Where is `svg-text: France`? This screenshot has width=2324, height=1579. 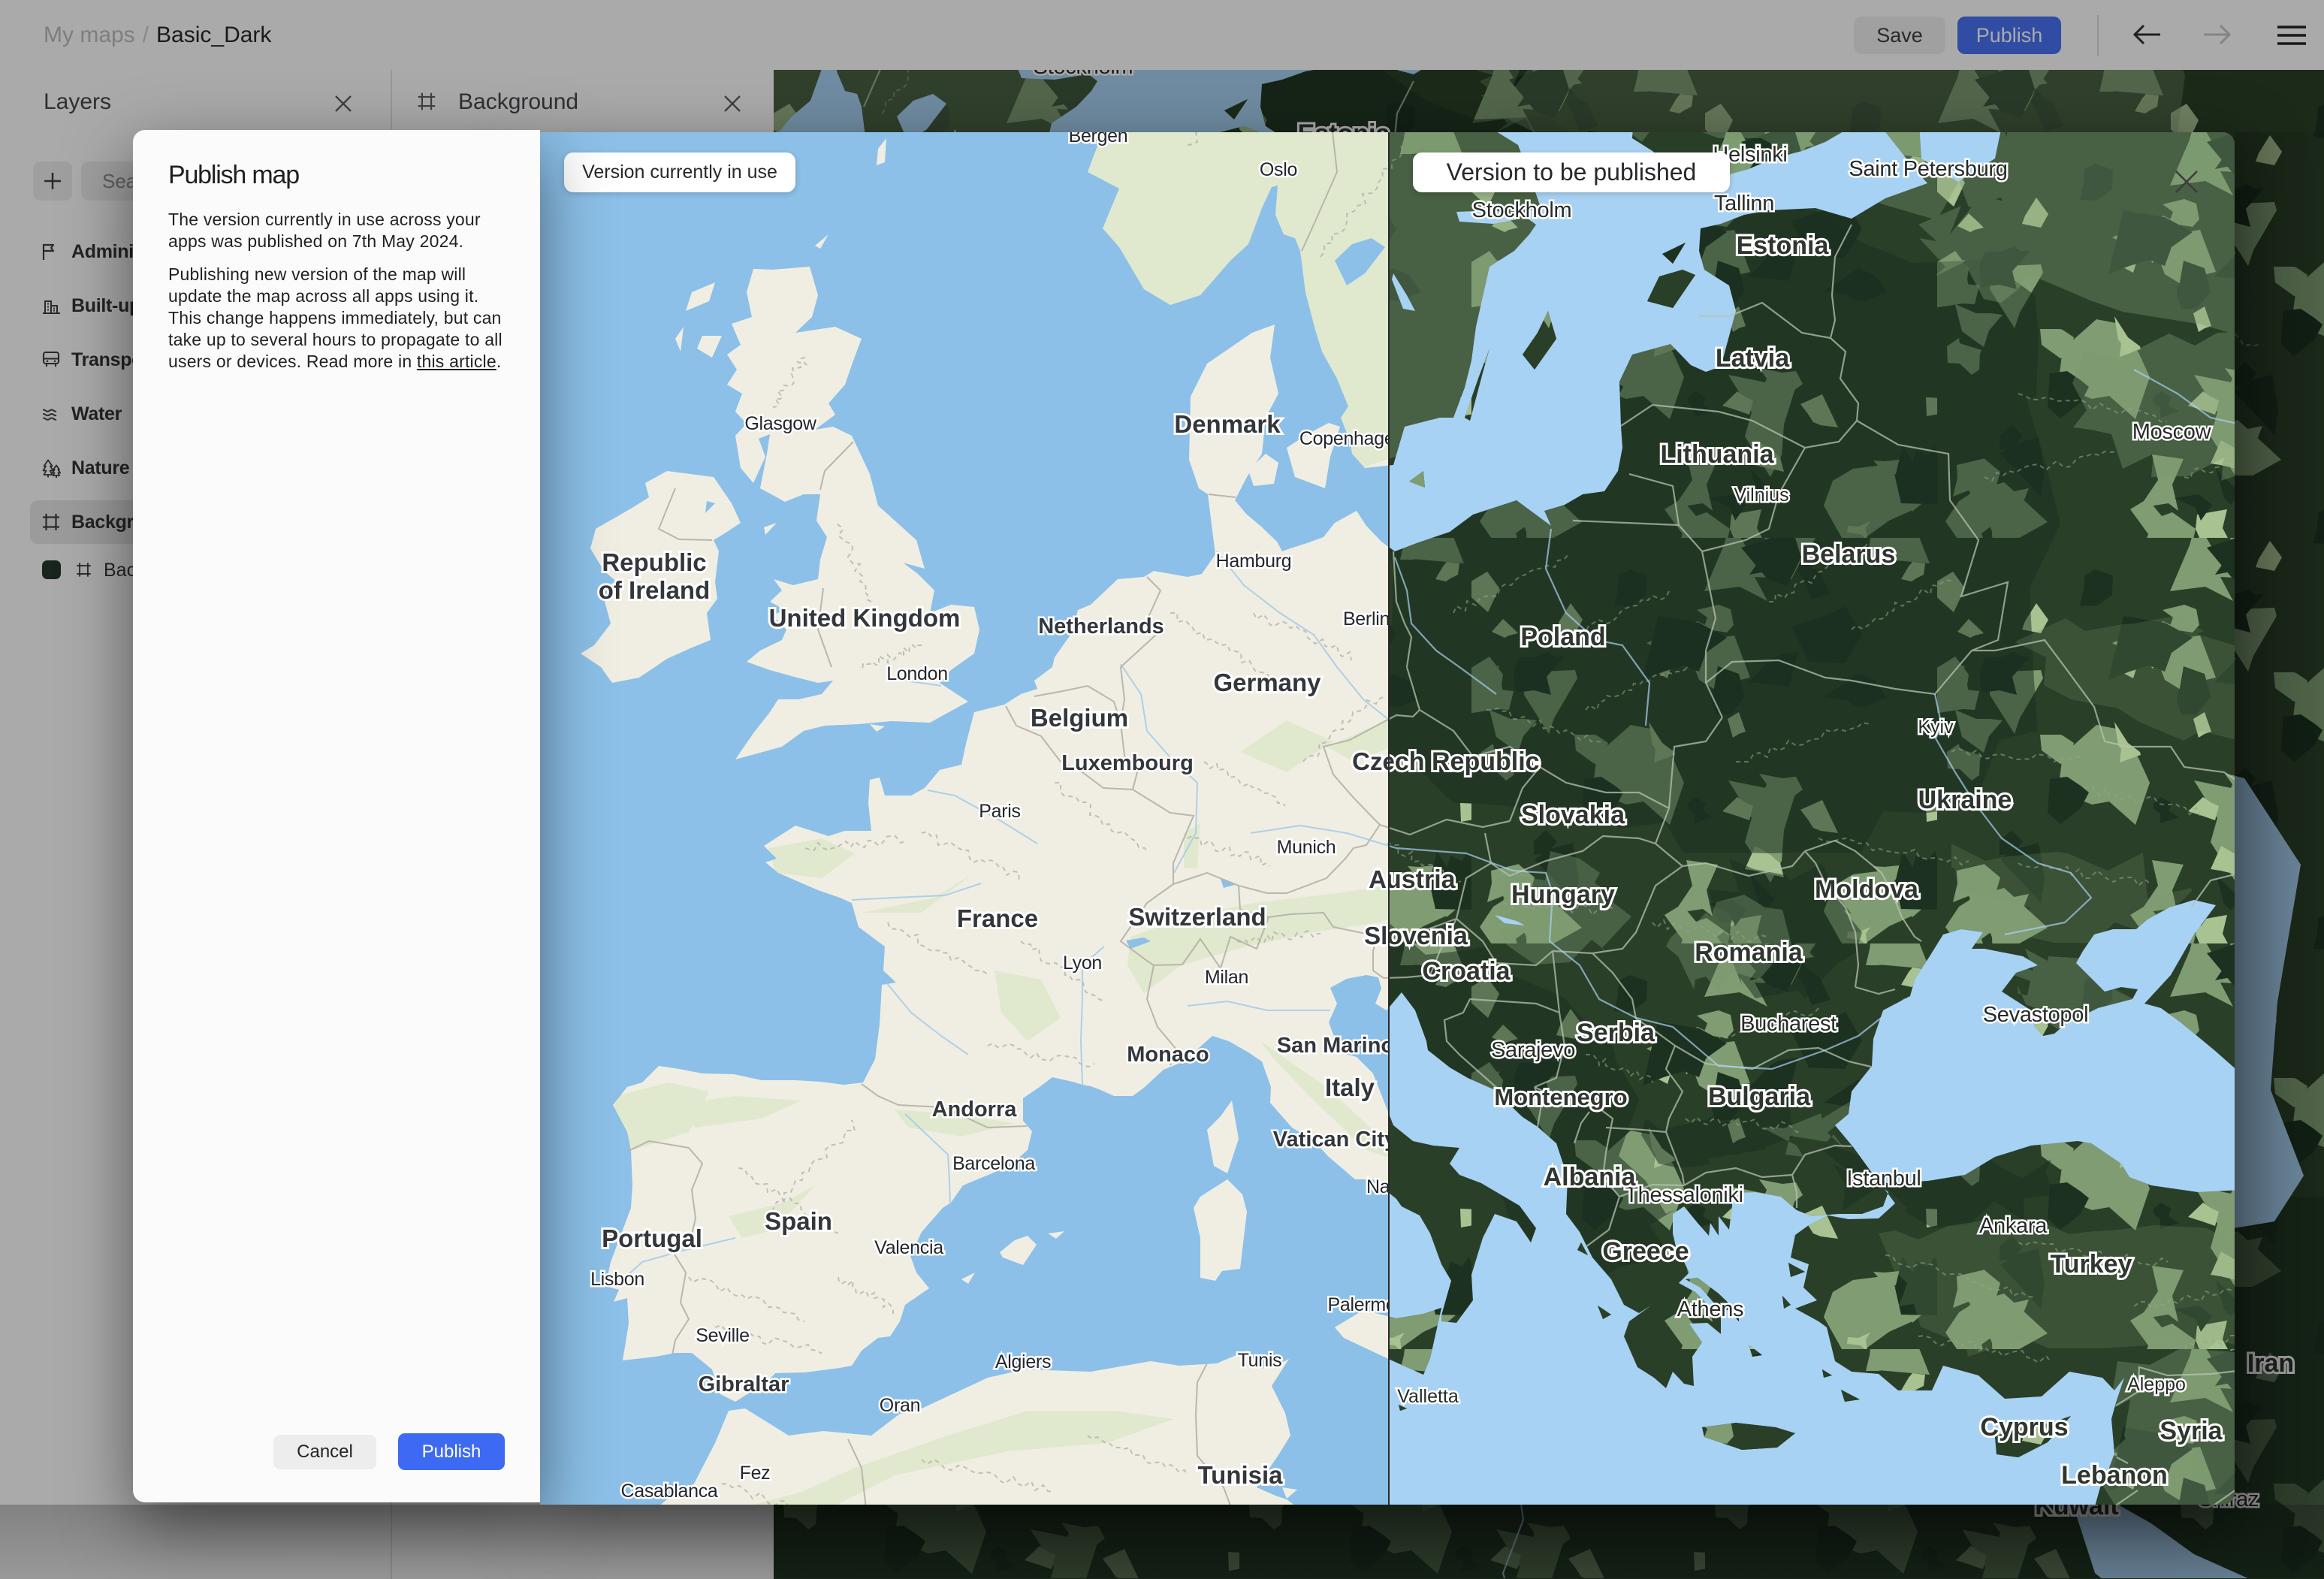
svg-text: France is located at coordinates (997, 918).